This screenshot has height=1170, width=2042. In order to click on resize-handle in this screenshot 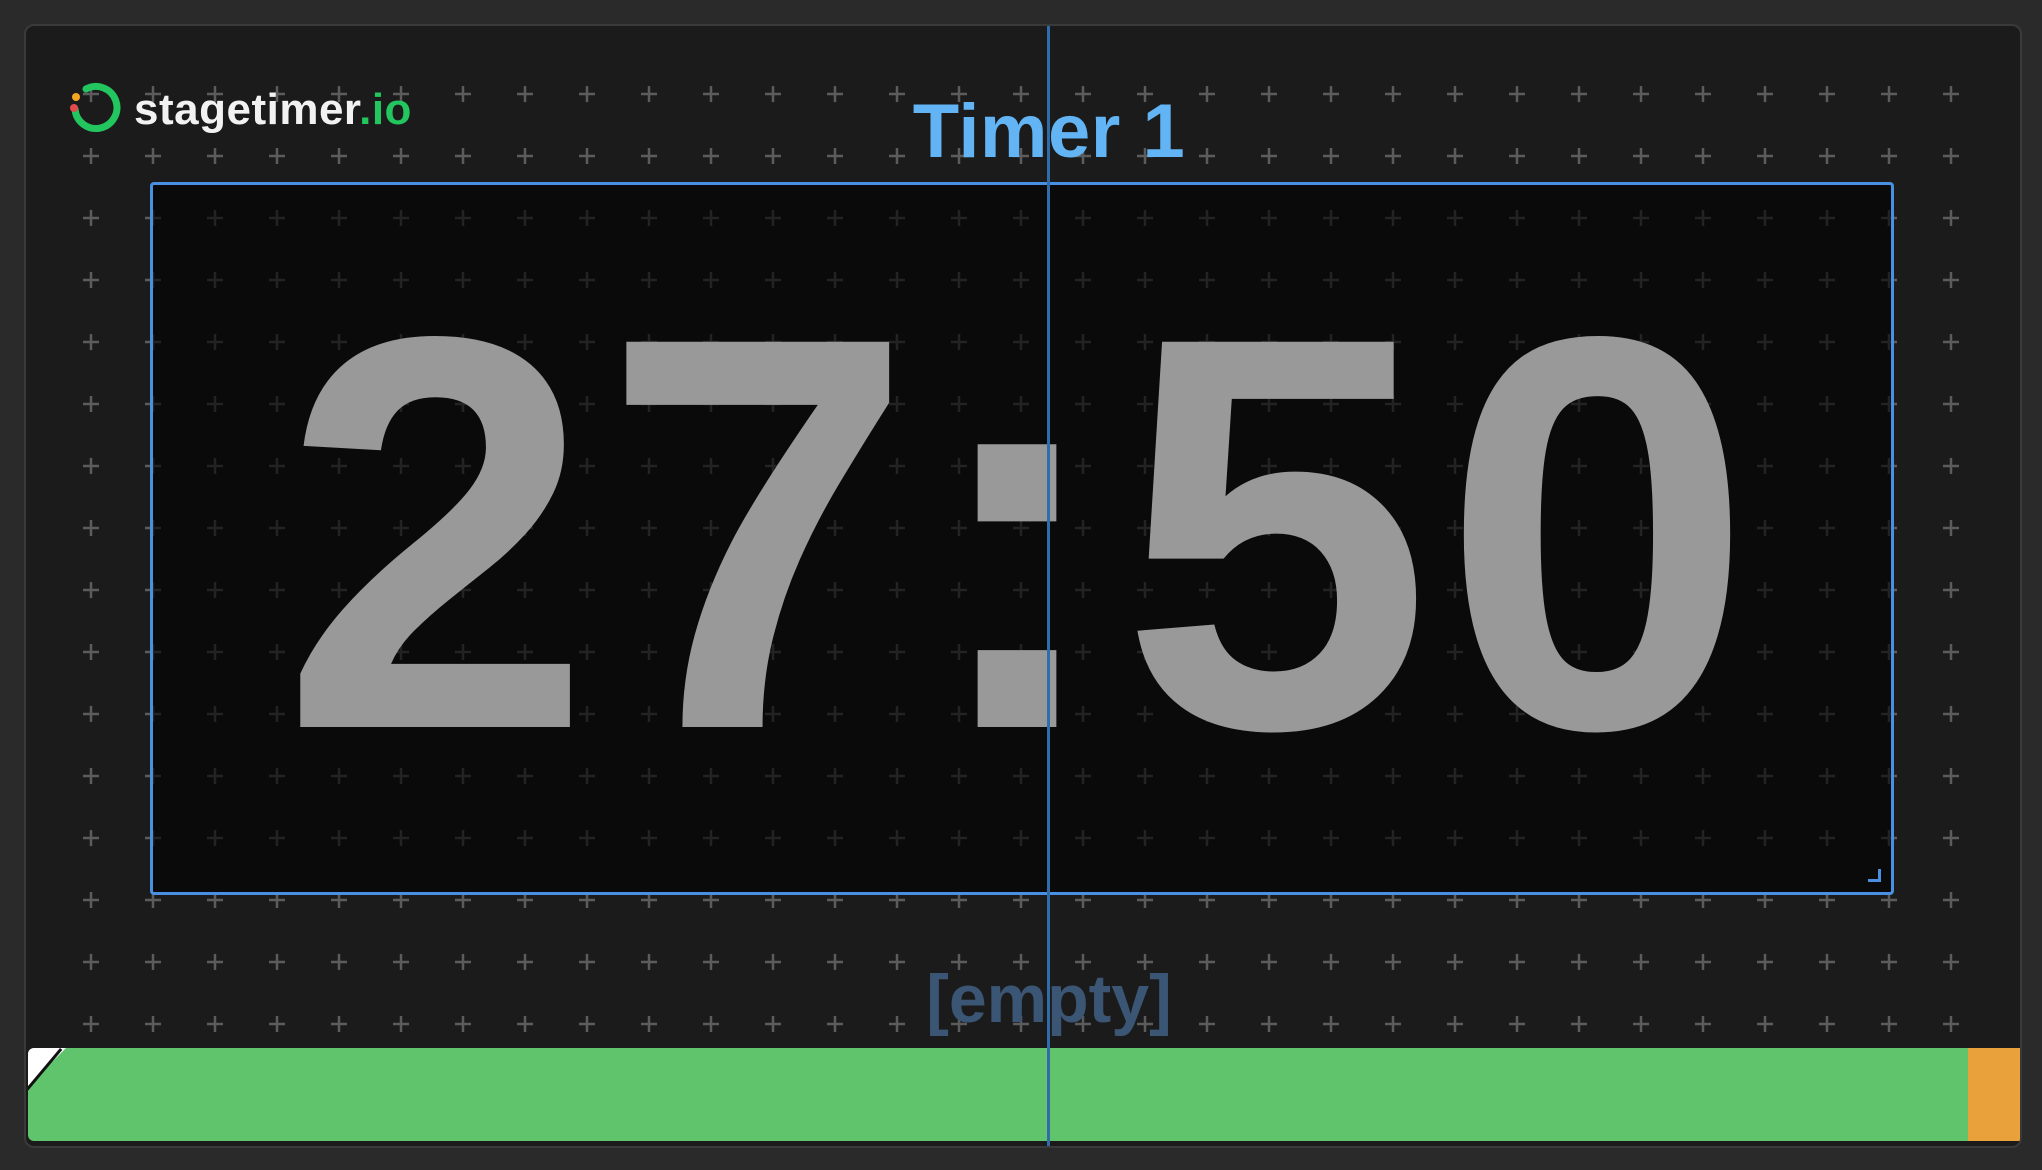, I will do `click(1874, 875)`.